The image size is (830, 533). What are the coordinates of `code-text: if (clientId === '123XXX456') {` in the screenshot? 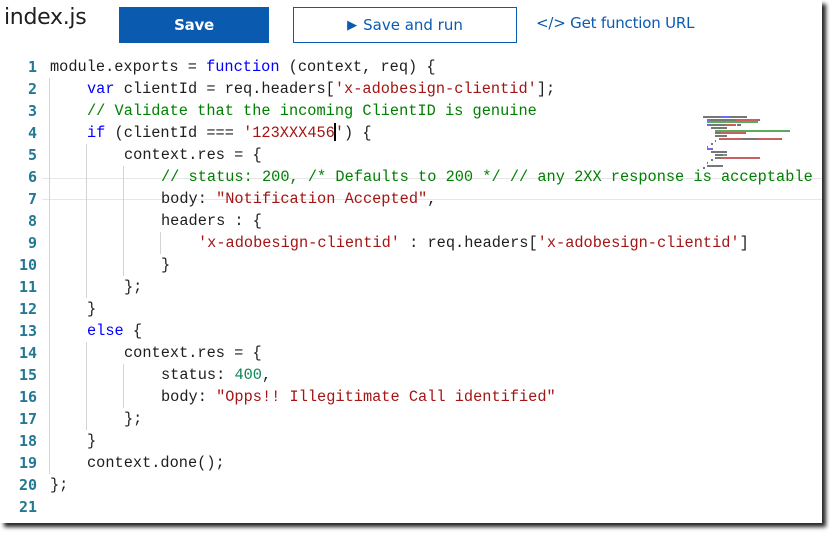 It's located at (229, 133).